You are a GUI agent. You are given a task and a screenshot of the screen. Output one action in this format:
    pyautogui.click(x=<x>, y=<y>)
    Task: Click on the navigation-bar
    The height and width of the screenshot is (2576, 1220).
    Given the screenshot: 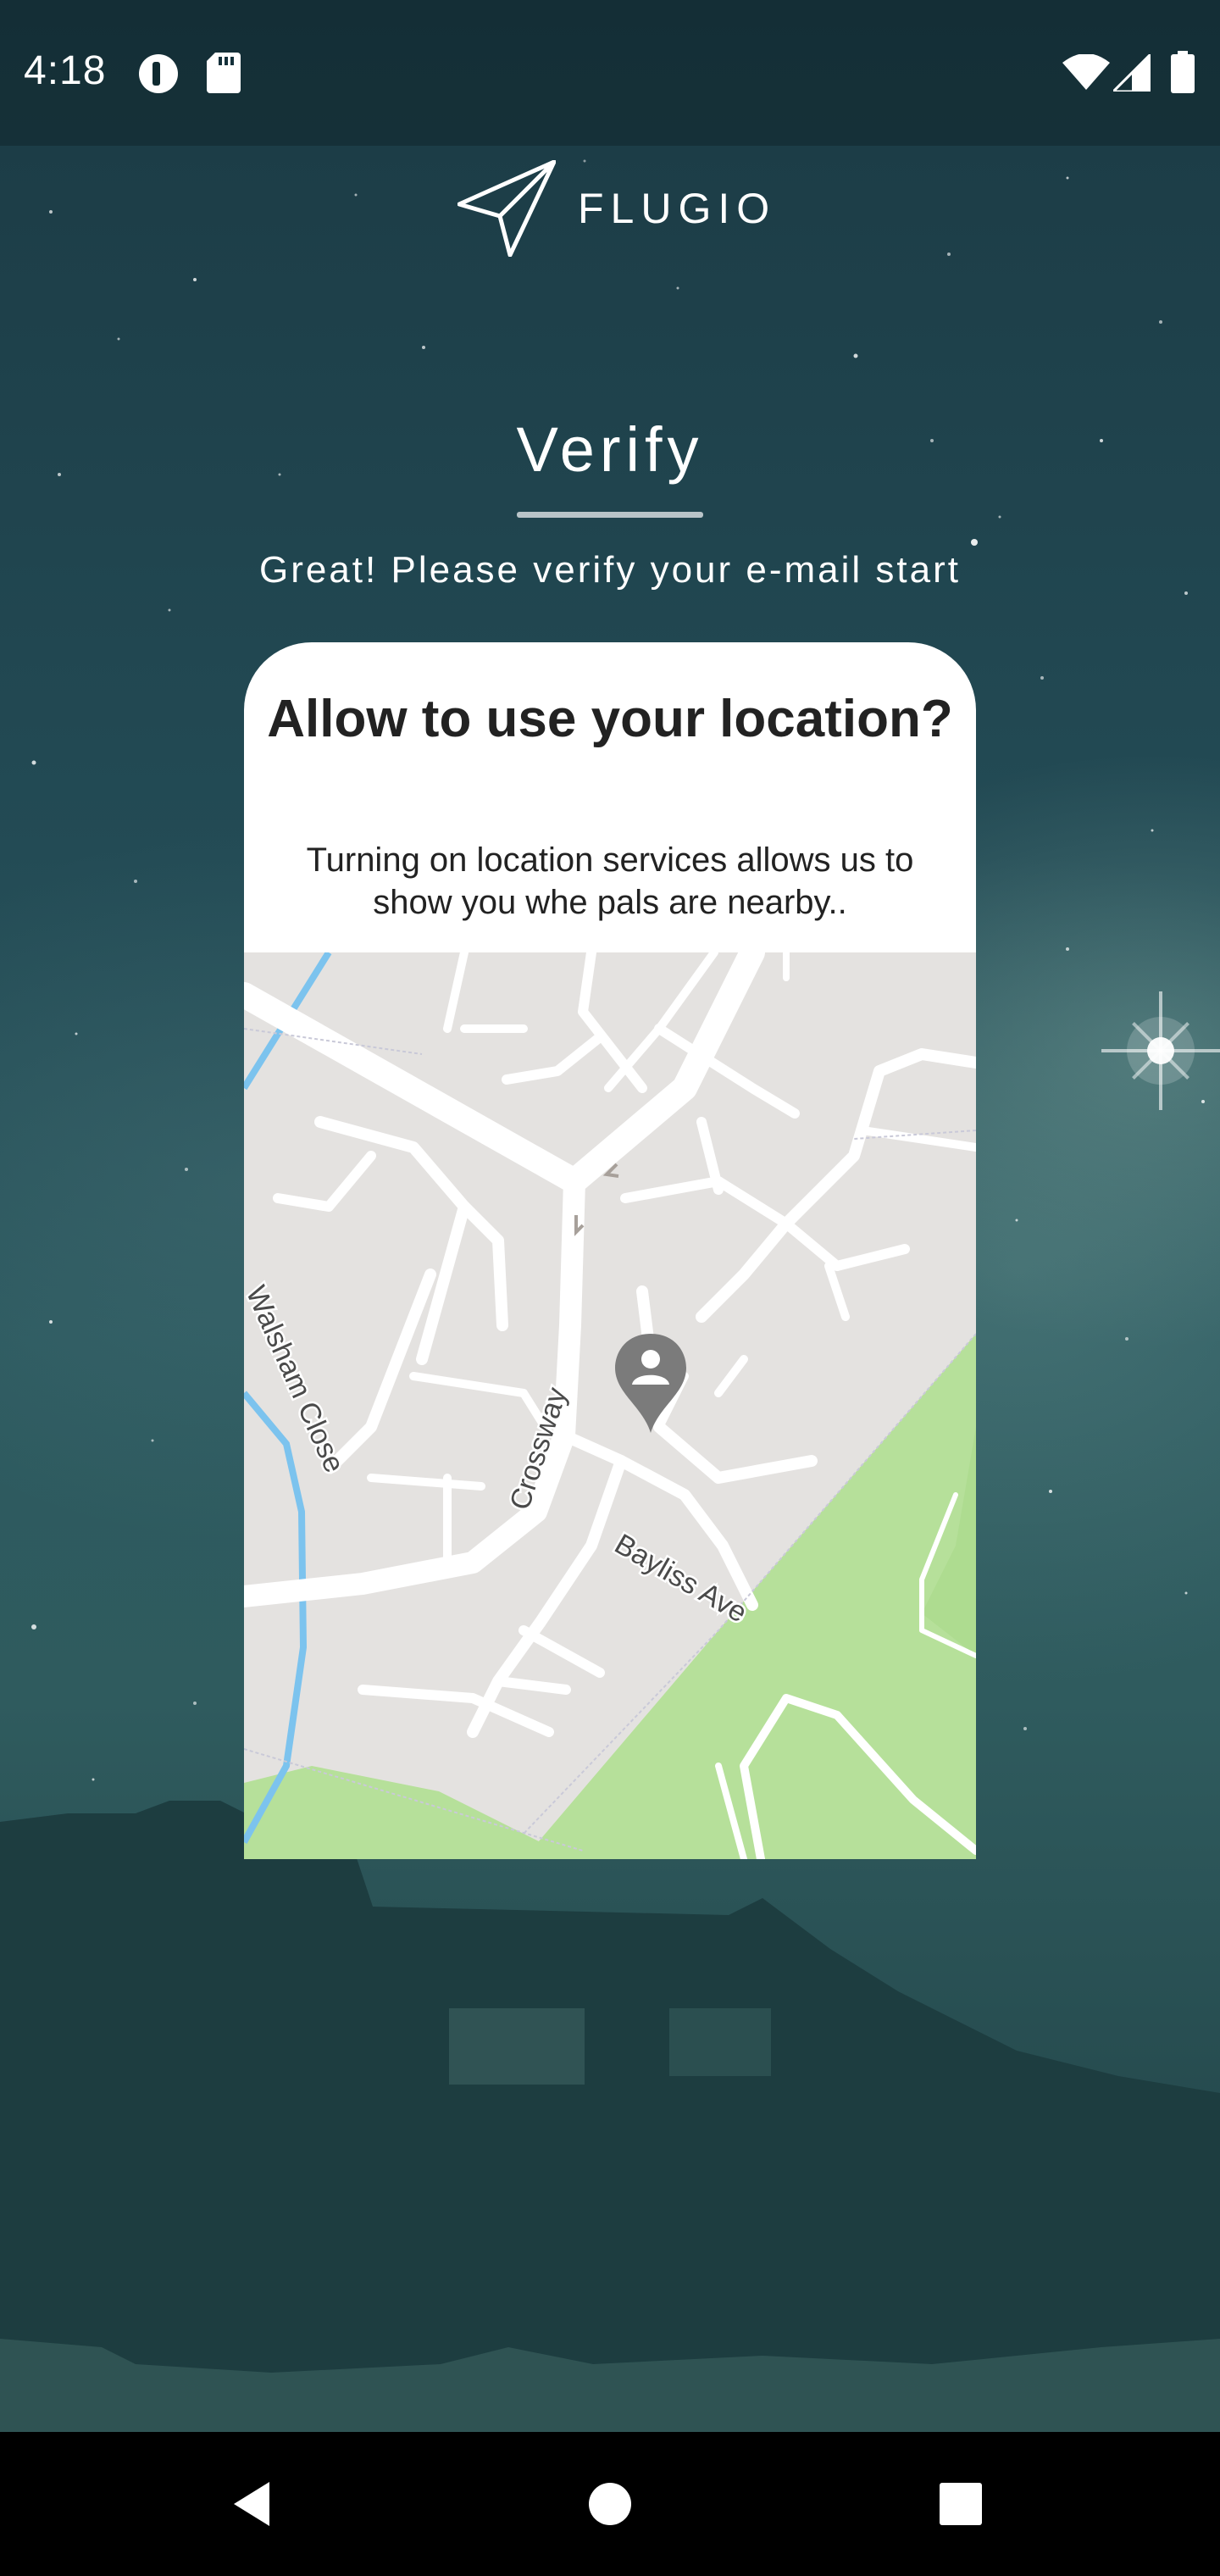 What is the action you would take?
    pyautogui.click(x=610, y=2504)
    